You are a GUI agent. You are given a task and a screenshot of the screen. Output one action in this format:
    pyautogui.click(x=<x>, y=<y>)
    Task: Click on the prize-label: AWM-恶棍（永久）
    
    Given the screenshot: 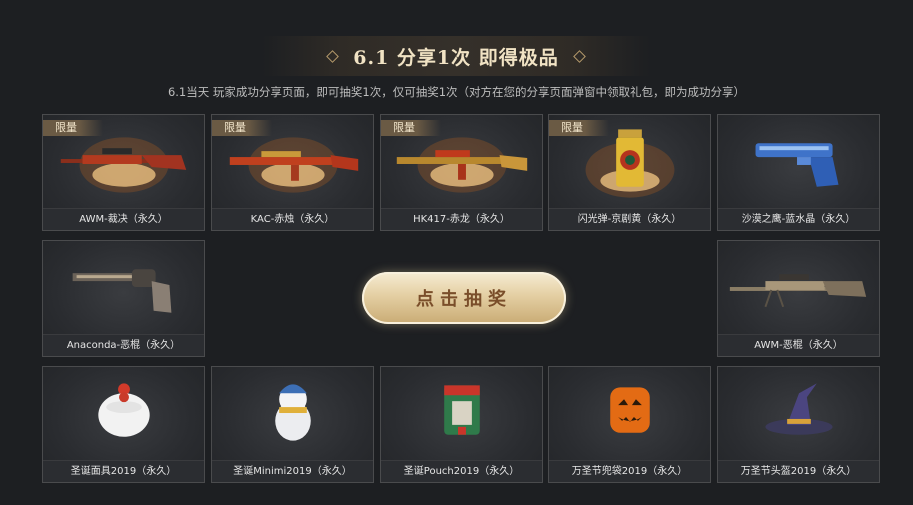 What is the action you would take?
    pyautogui.click(x=798, y=345)
    